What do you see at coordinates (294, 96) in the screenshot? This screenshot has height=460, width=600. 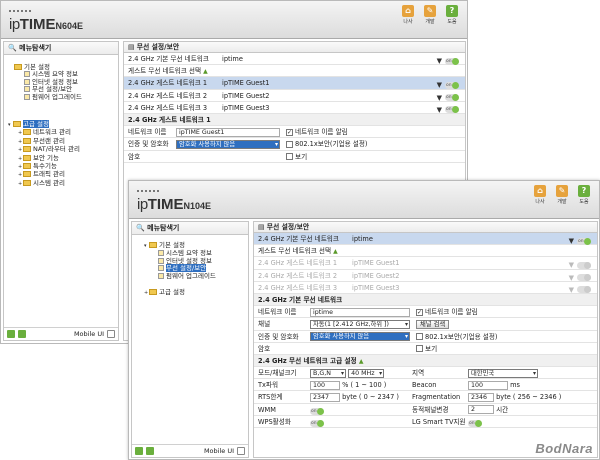 I see `guest-network-2-row: 2.4 GHz 게스트 네트워크 2 ipTIME Guest2 ▼ on` at bounding box center [294, 96].